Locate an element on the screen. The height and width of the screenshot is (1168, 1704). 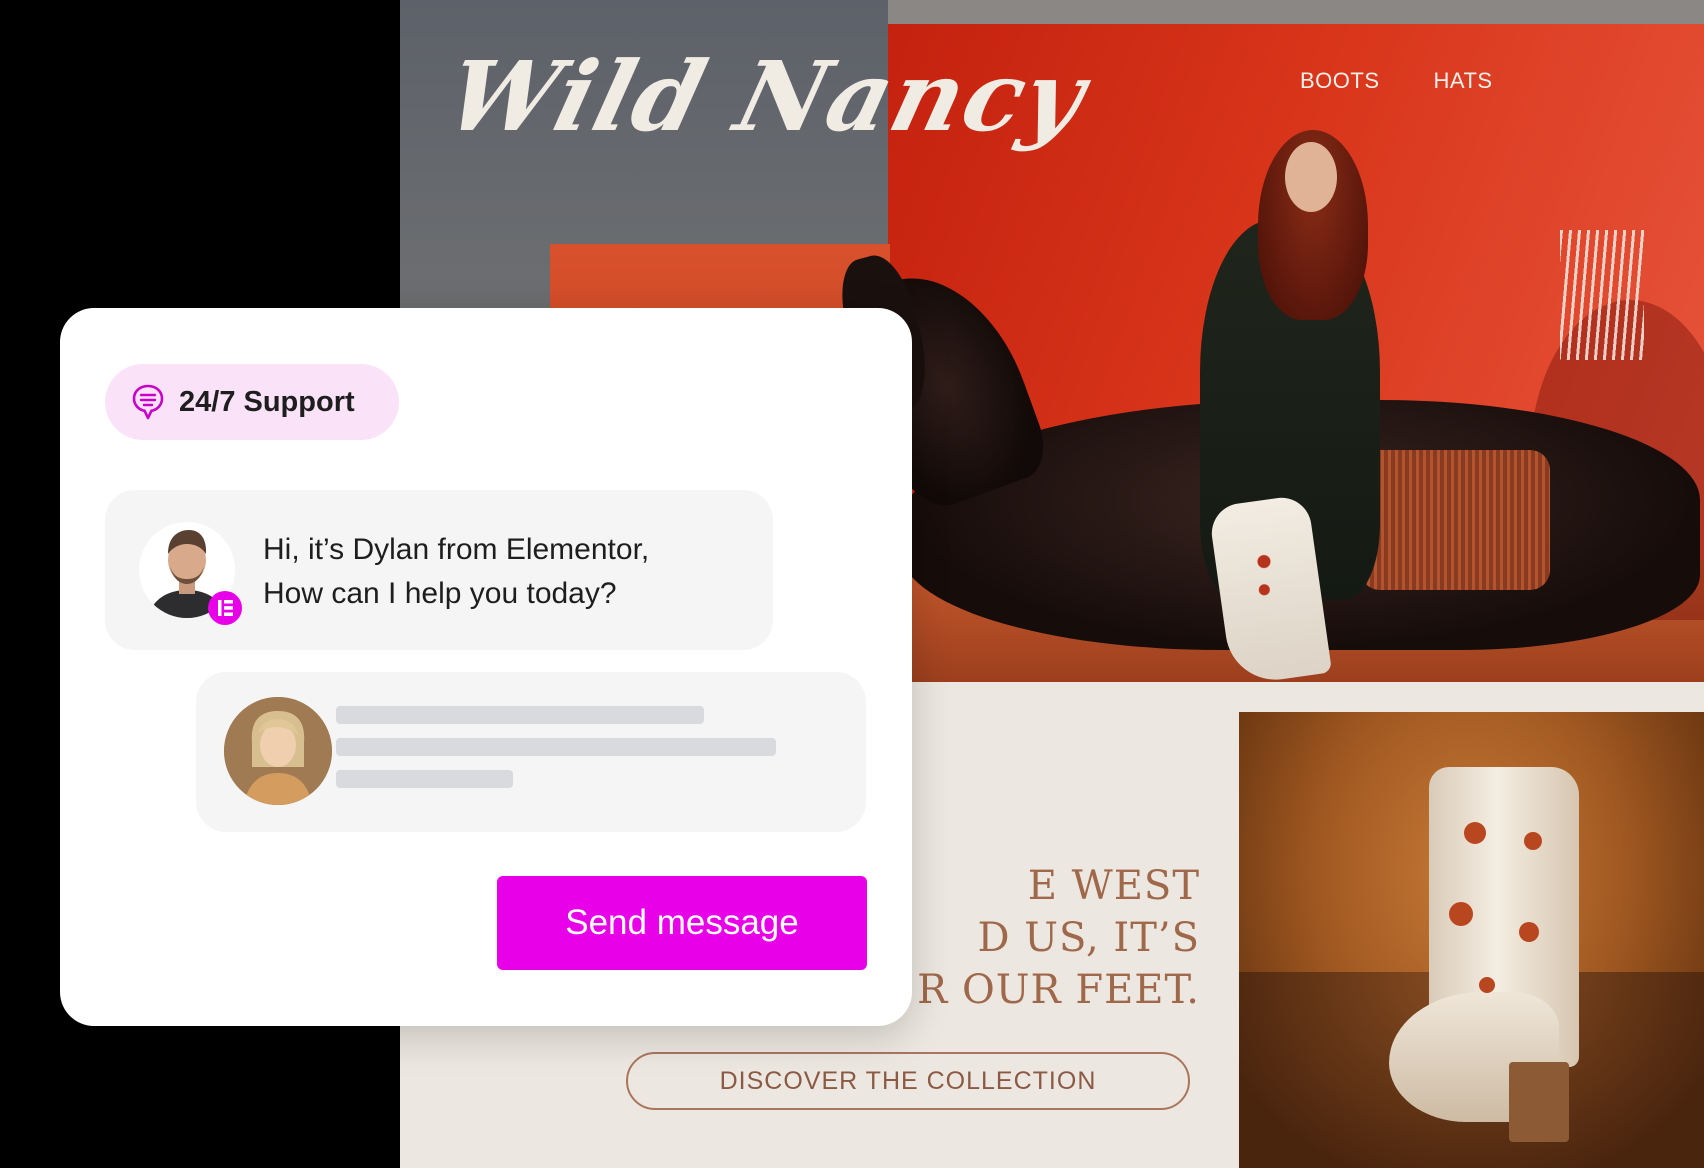
agent-message-line: Hi, it’s Dylan from Elementor, is located at coordinates (456, 549).